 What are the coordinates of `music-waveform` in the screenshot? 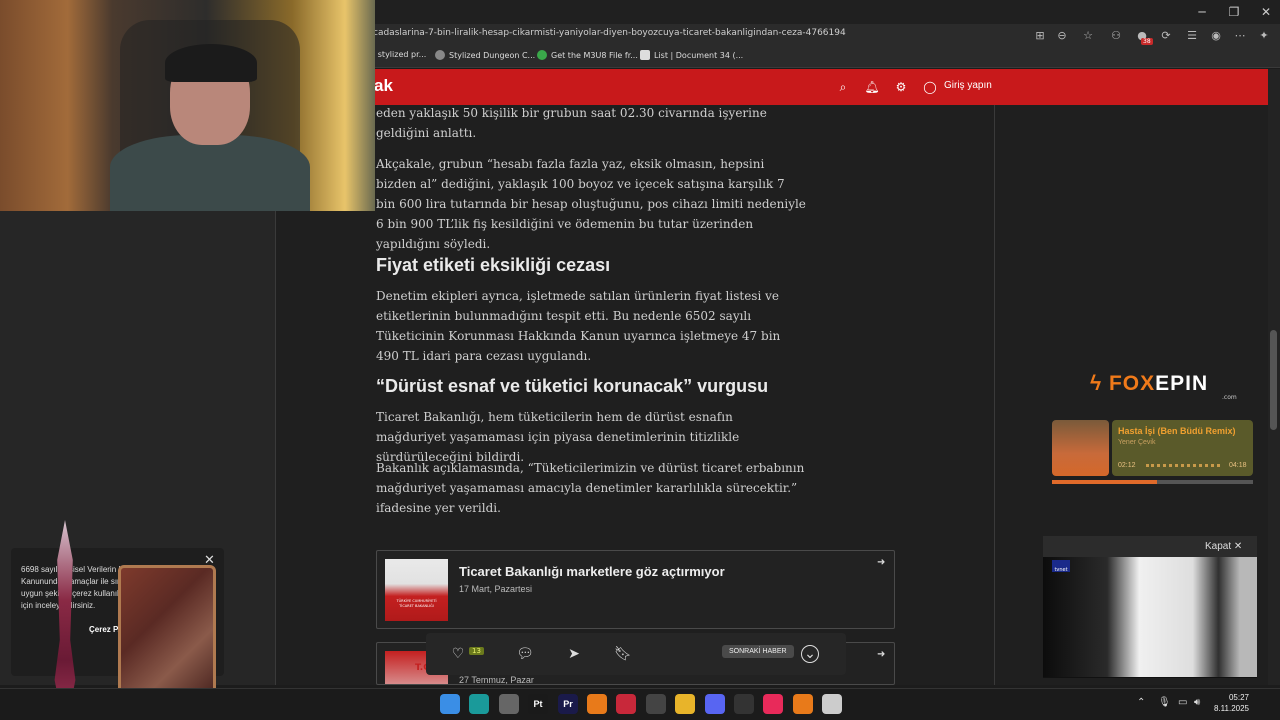 It's located at (1183, 466).